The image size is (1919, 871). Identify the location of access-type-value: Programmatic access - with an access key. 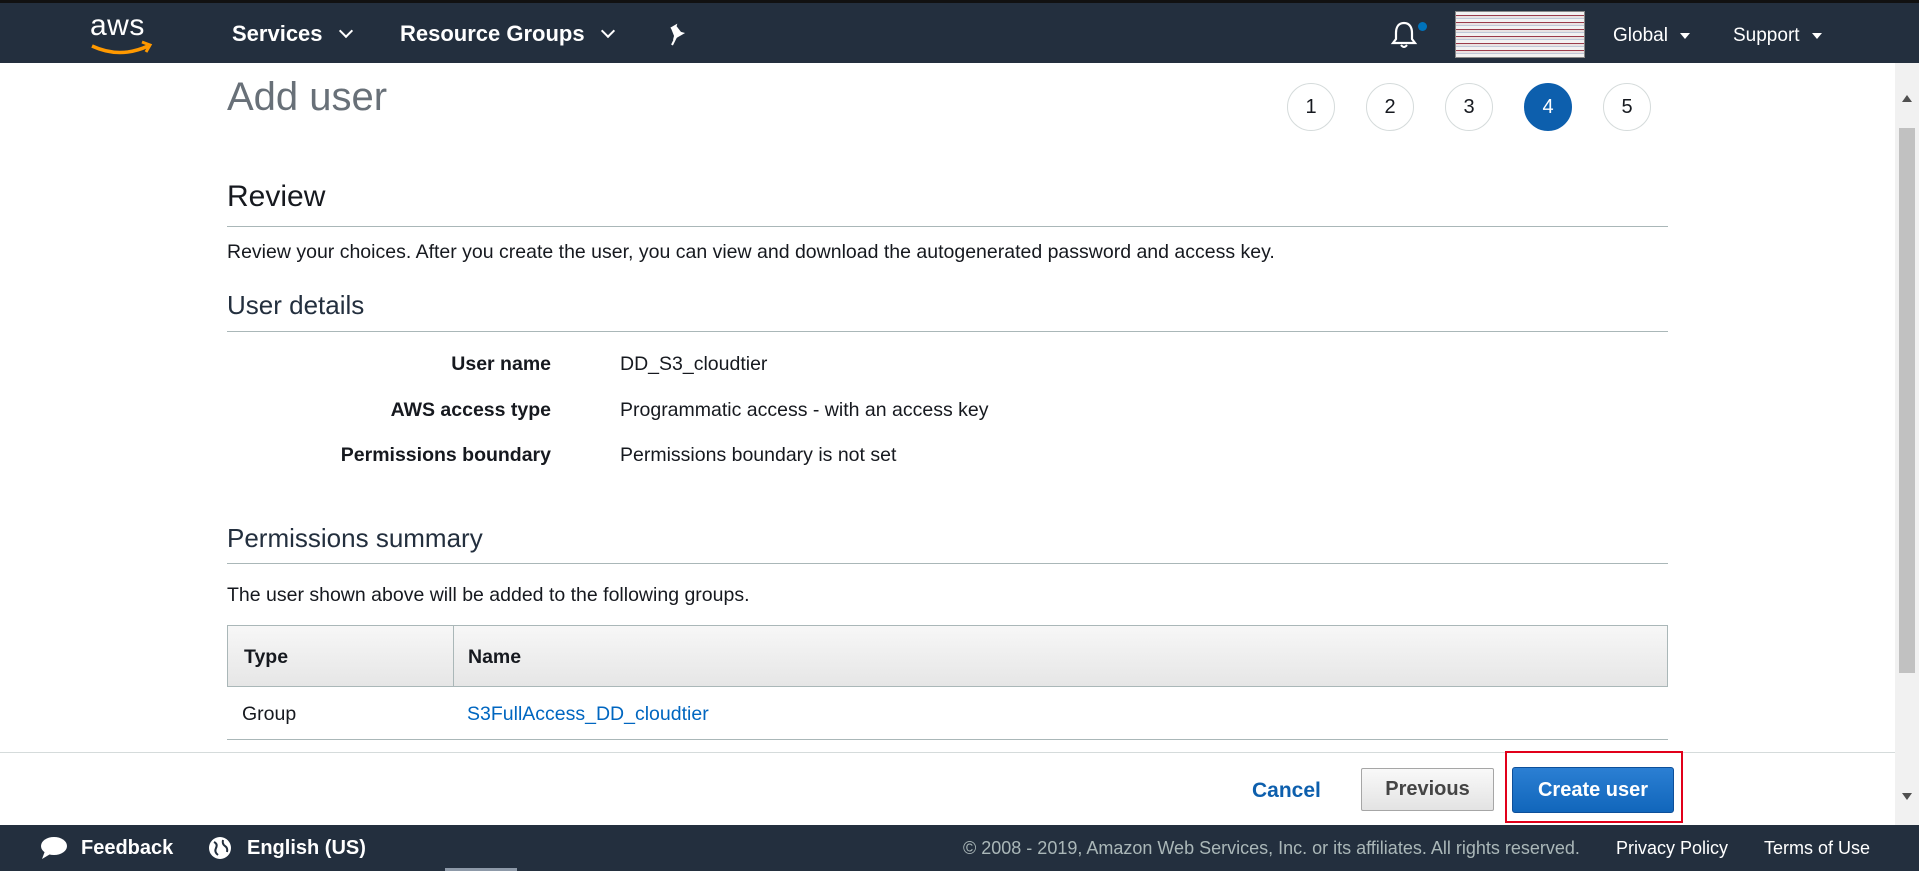
(804, 410).